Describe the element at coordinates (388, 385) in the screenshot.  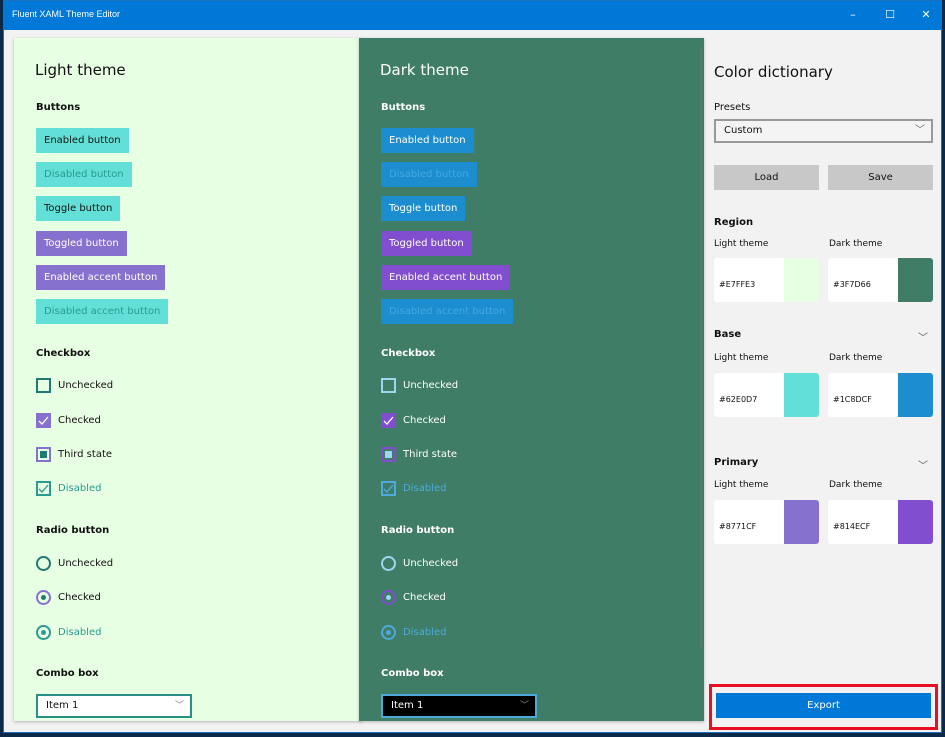
I see `checkbox-empty-icon` at that location.